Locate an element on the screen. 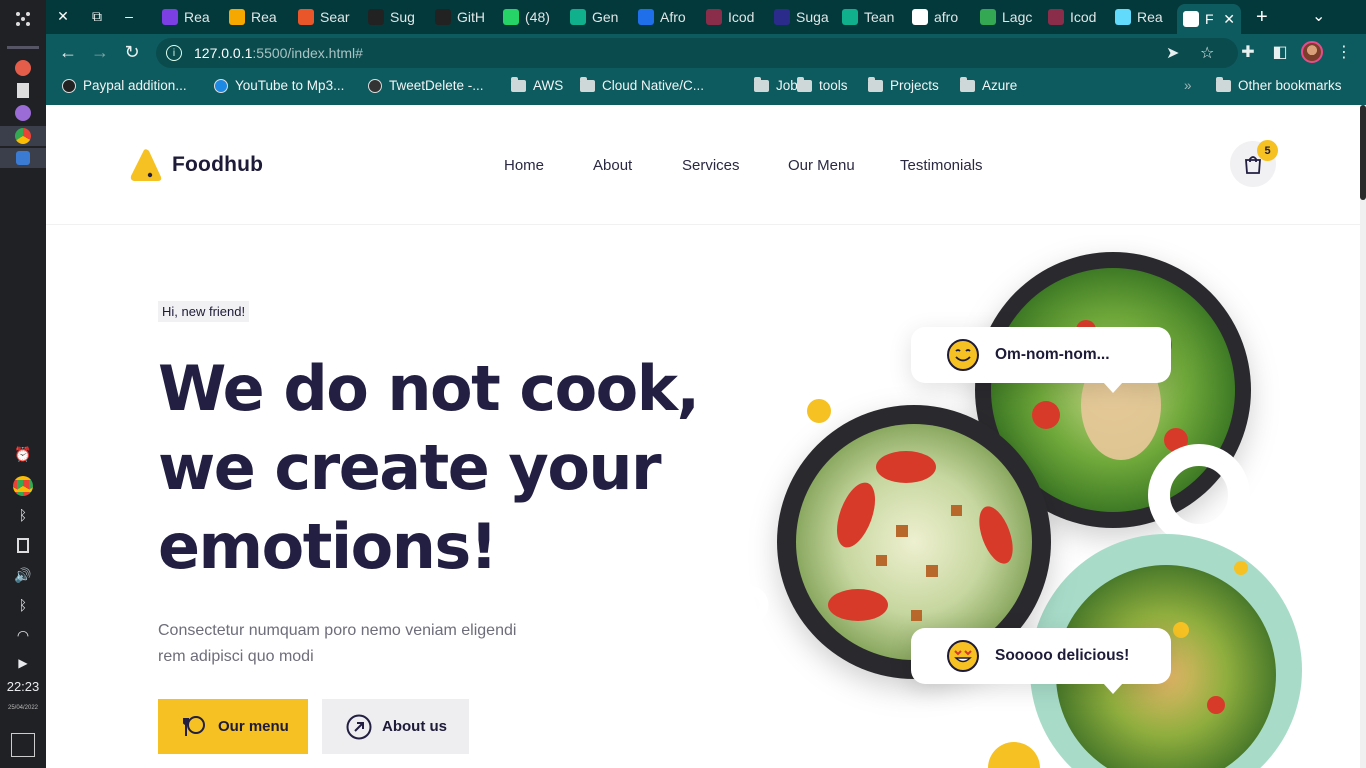 The height and width of the screenshot is (768, 1366). browser-tab: Afro is located at coordinates (664, 17).